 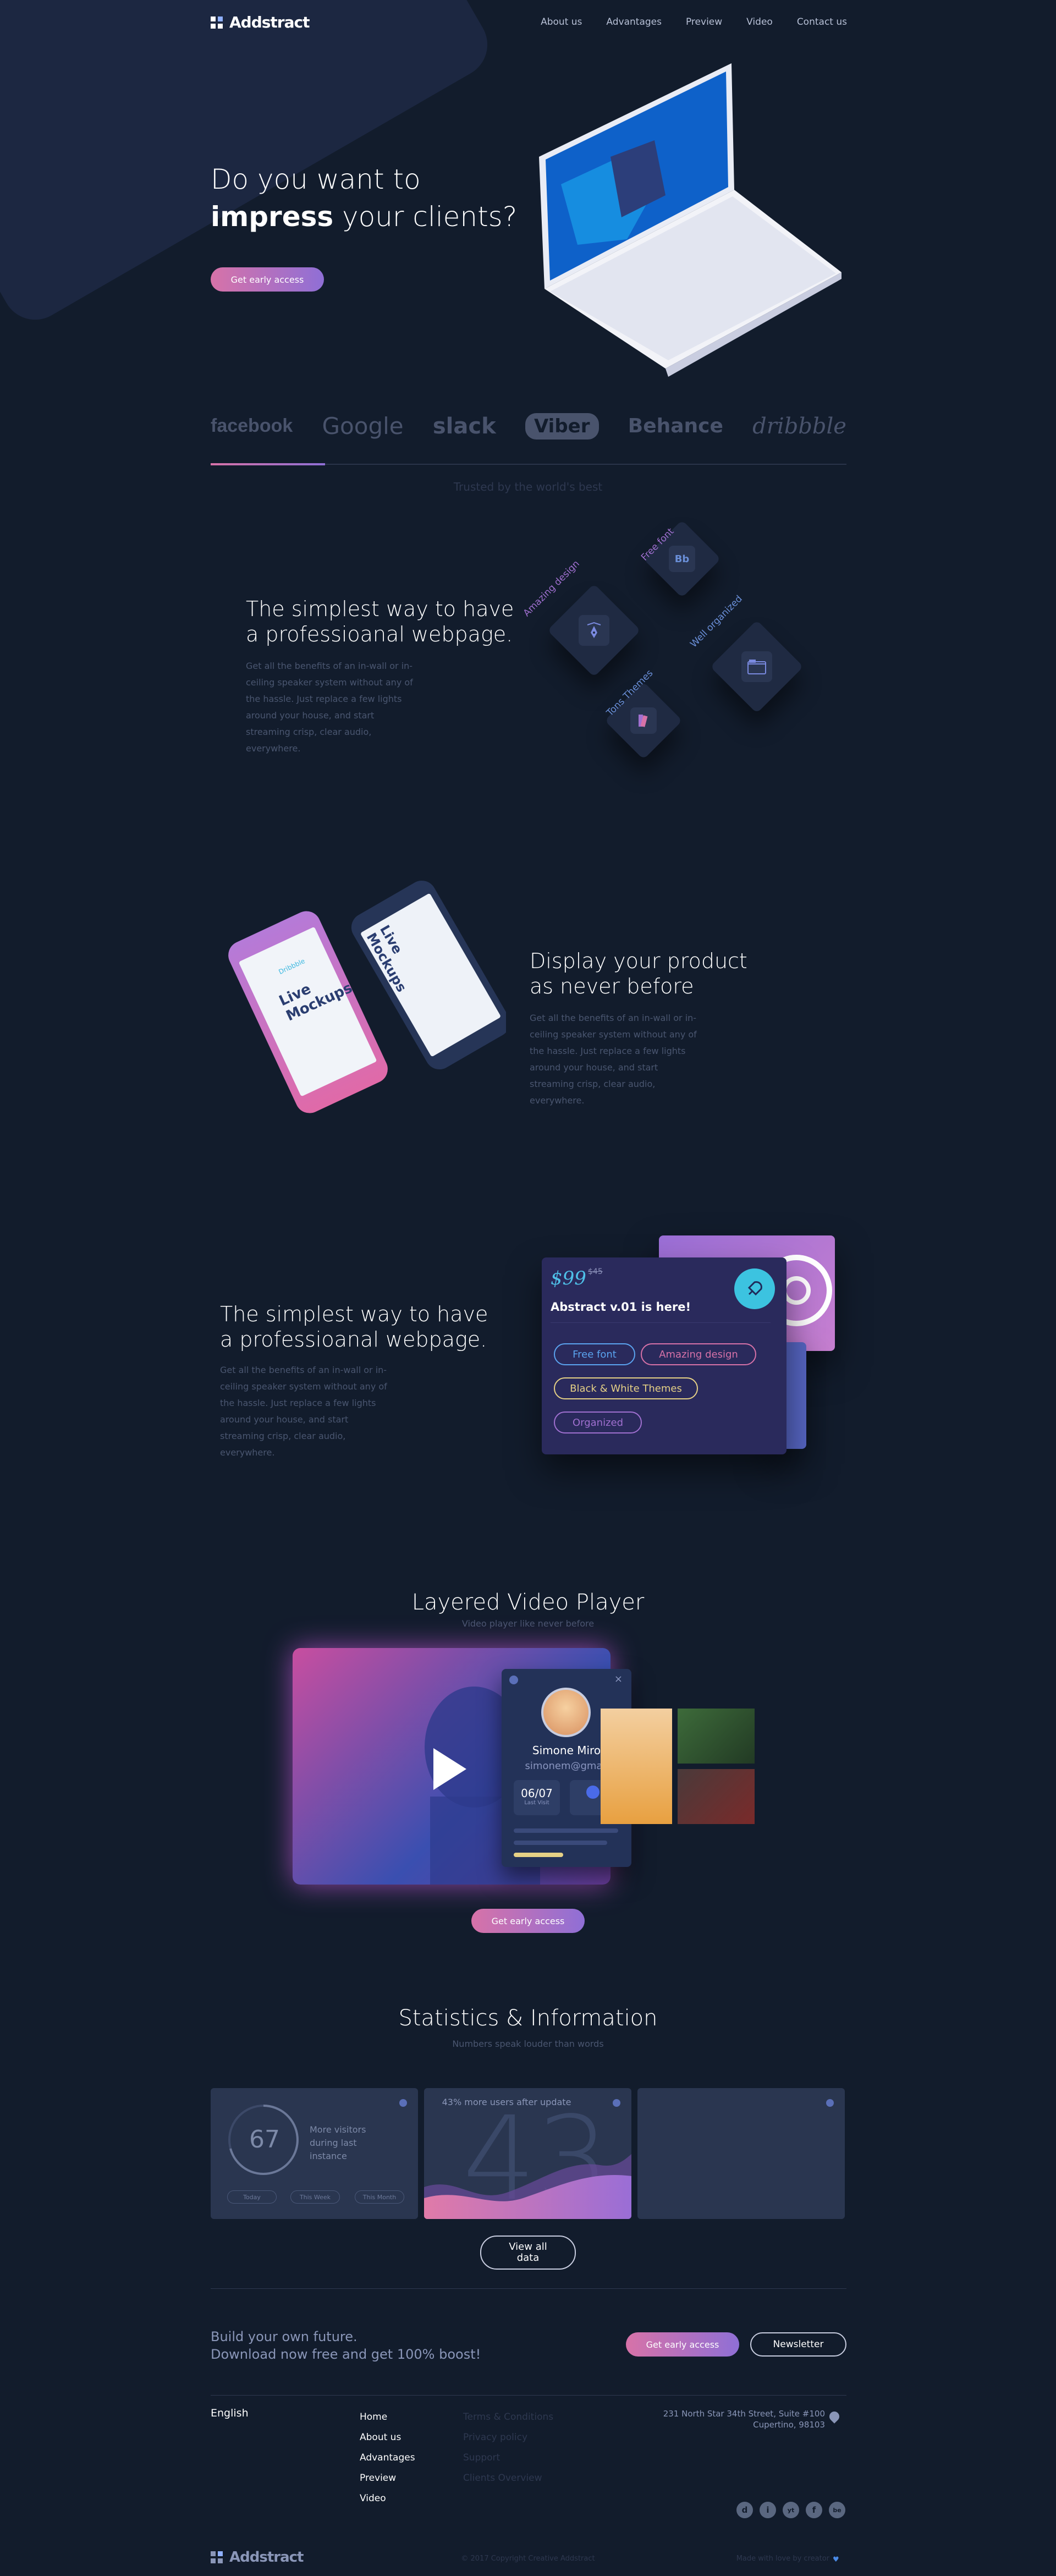 I want to click on diamond-free-font: Bb, so click(x=682, y=559).